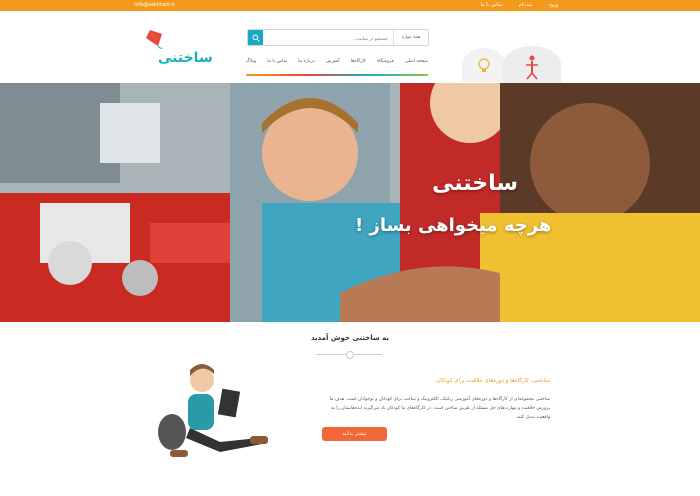  I want to click on nav-item-shop: فروشگاه, so click(385, 66).